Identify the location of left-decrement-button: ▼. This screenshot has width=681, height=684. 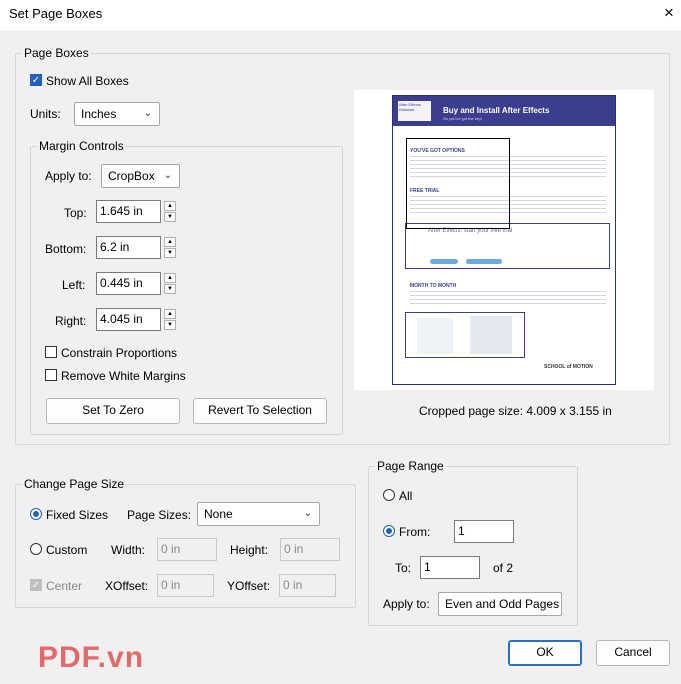
(170, 289).